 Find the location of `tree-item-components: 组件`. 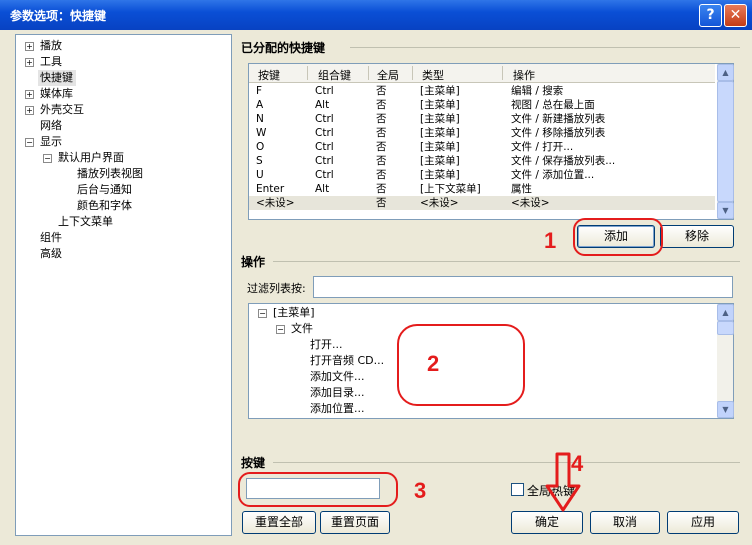

tree-item-components: 组件 is located at coordinates (51, 238).